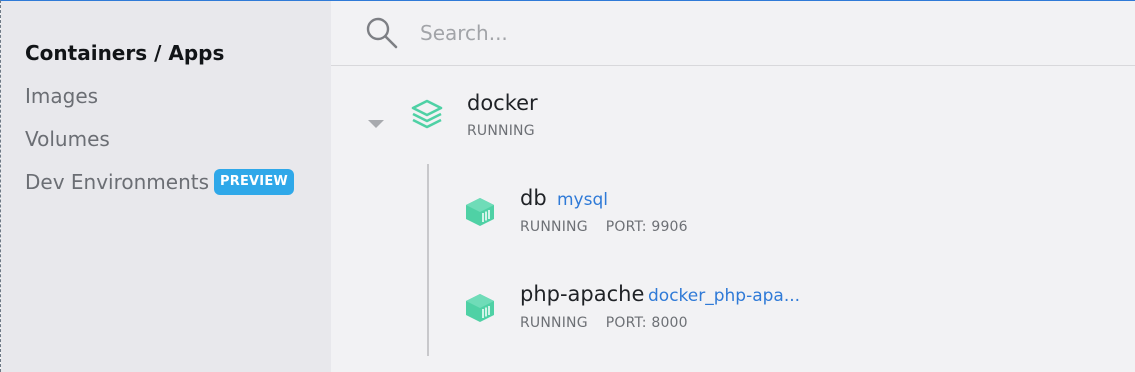 This screenshot has height=372, width=1135. What do you see at coordinates (604, 227) in the screenshot?
I see `container-status-line: RUNNING PORT: 9906` at bounding box center [604, 227].